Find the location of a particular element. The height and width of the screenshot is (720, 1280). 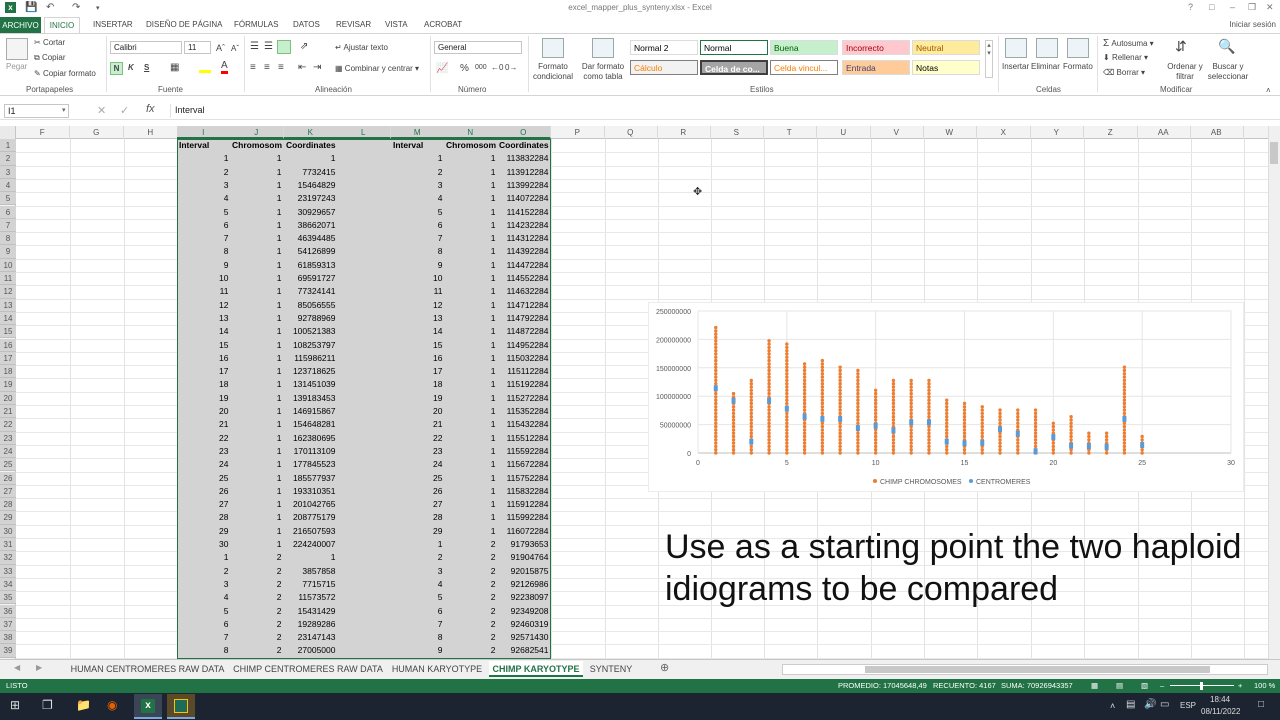

increase-indent-icon: ⇥ is located at coordinates (317, 67).